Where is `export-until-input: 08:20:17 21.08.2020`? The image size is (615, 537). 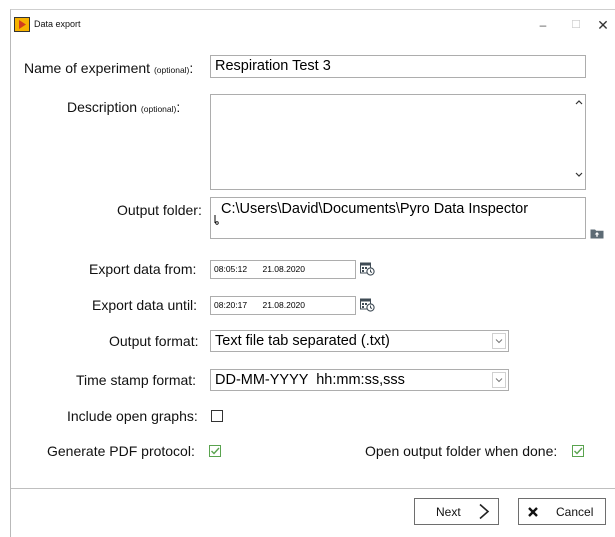 export-until-input: 08:20:17 21.08.2020 is located at coordinates (283, 305).